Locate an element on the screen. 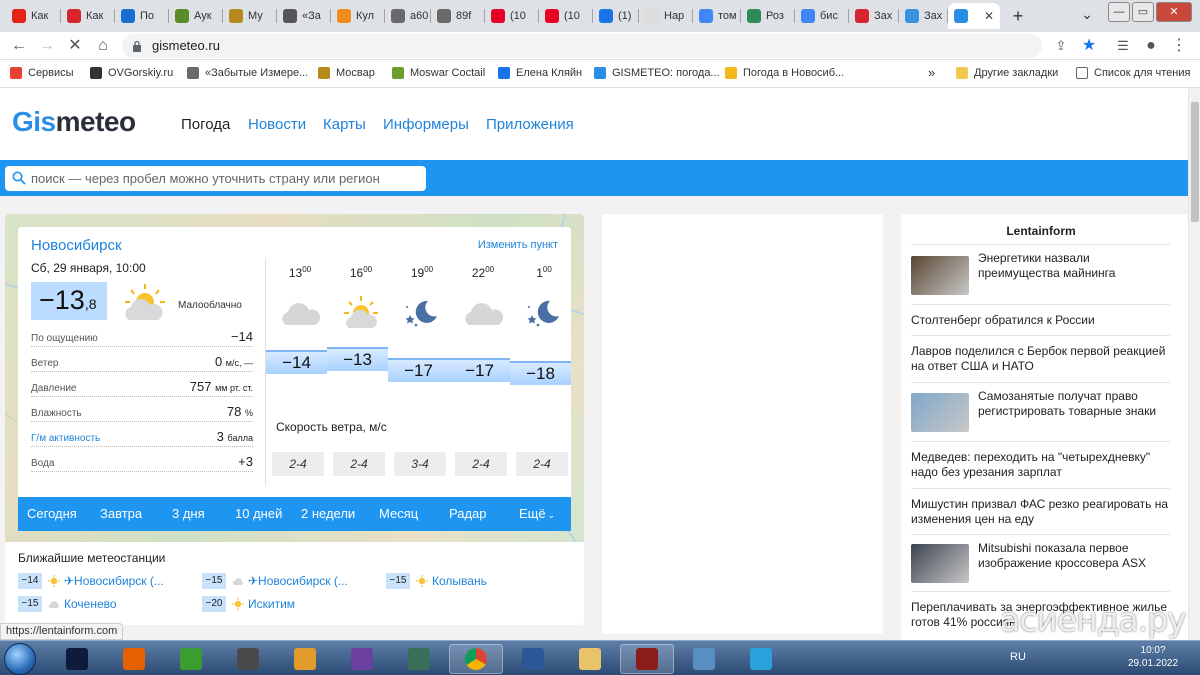 The width and height of the screenshot is (1200, 675). nav-informers: Информеры is located at coordinates (426, 124).